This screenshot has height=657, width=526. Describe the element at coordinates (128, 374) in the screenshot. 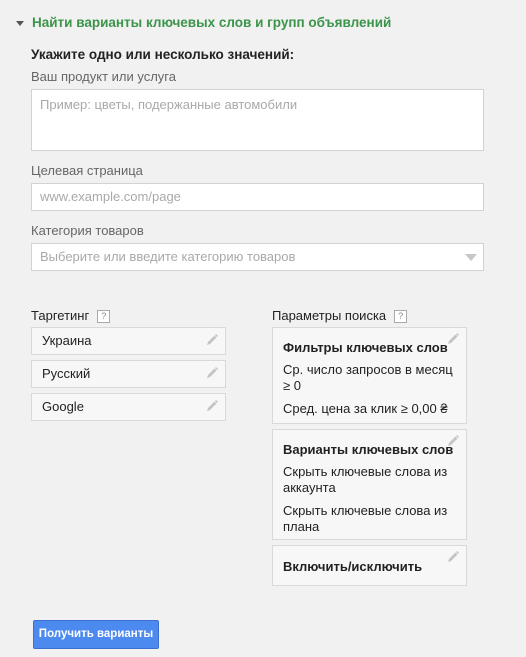

I see `targeting-item-language: Русский` at that location.